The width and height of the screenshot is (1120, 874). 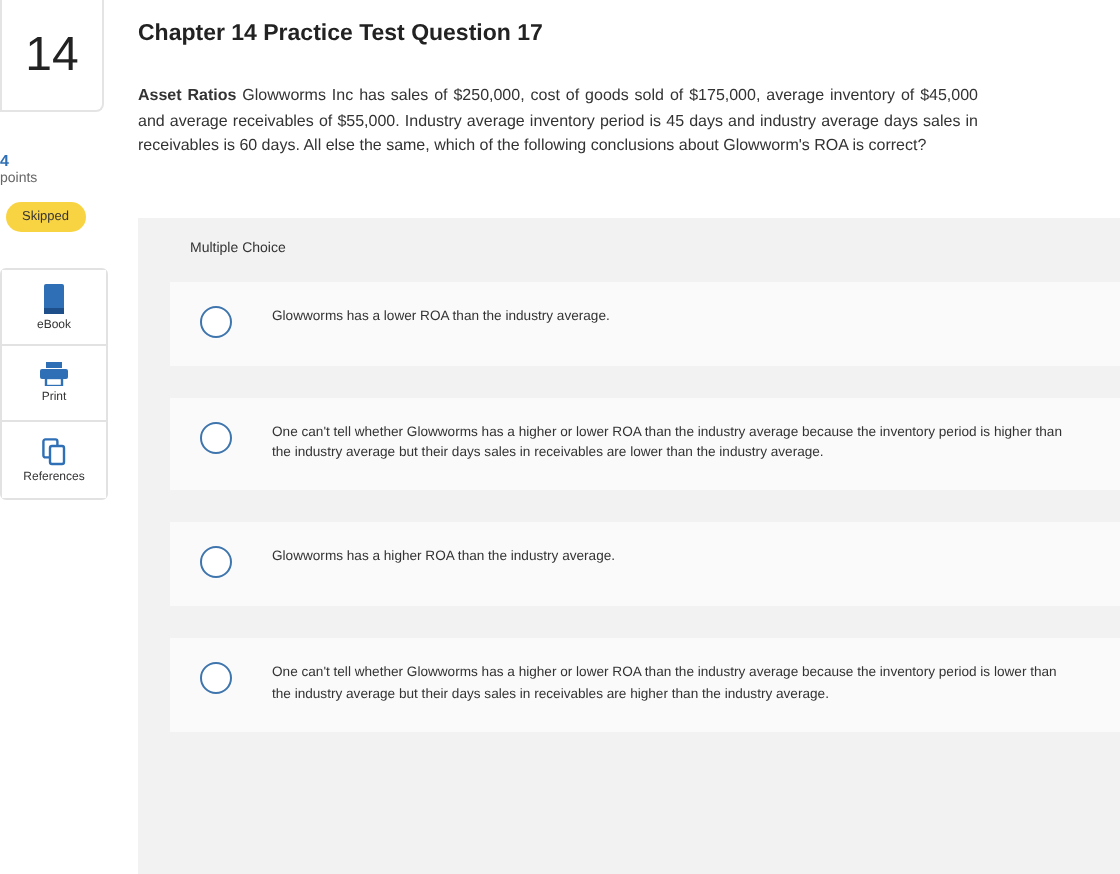 What do you see at coordinates (54, 298) in the screenshot?
I see `book-icon` at bounding box center [54, 298].